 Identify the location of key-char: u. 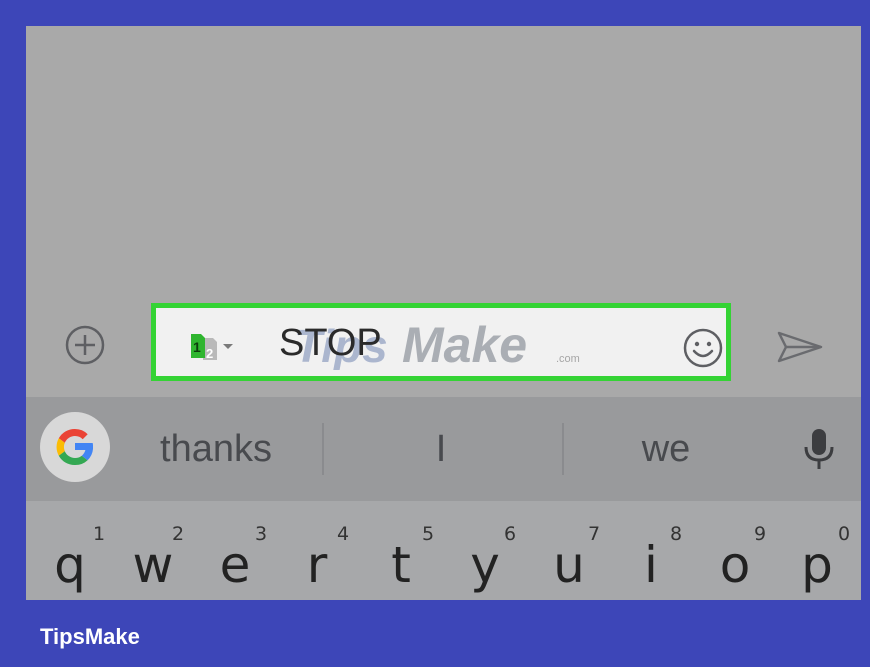
(569, 565).